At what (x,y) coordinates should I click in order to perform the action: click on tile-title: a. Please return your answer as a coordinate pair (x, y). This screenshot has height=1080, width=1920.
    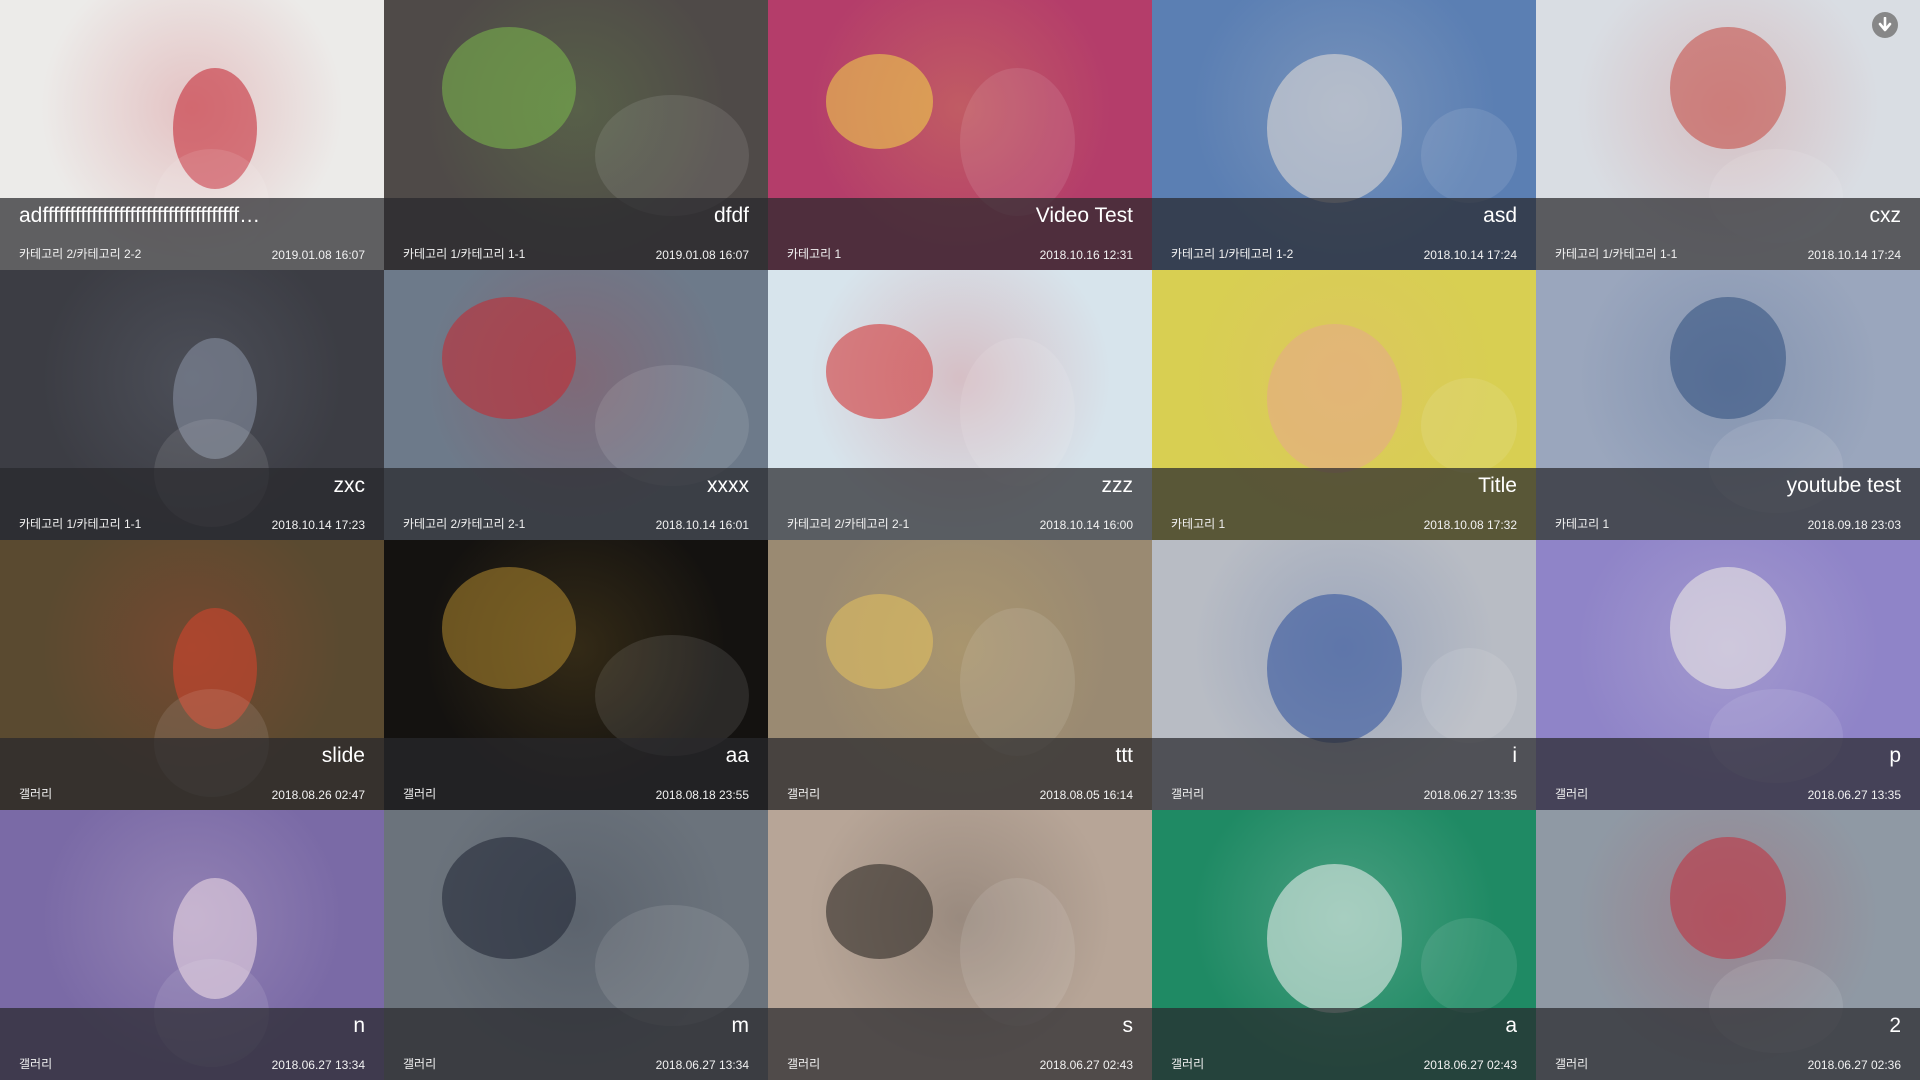
    Looking at the image, I should click on (1511, 1025).